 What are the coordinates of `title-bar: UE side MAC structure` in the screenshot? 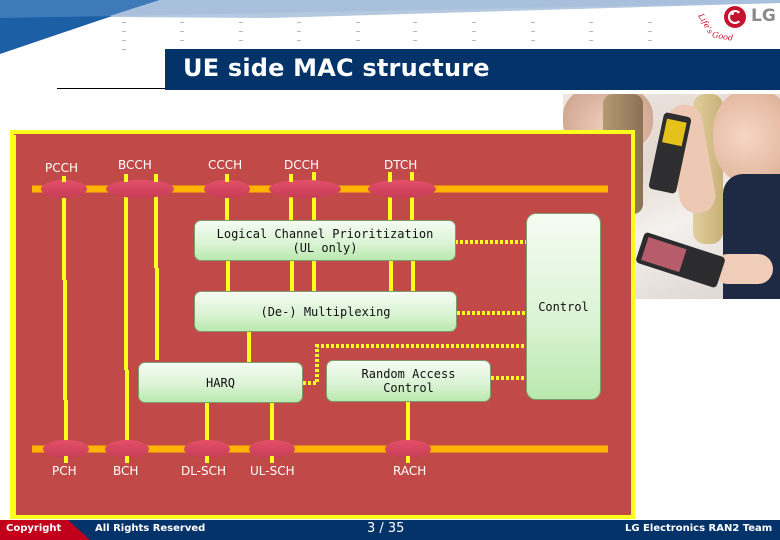 It's located at (472, 69).